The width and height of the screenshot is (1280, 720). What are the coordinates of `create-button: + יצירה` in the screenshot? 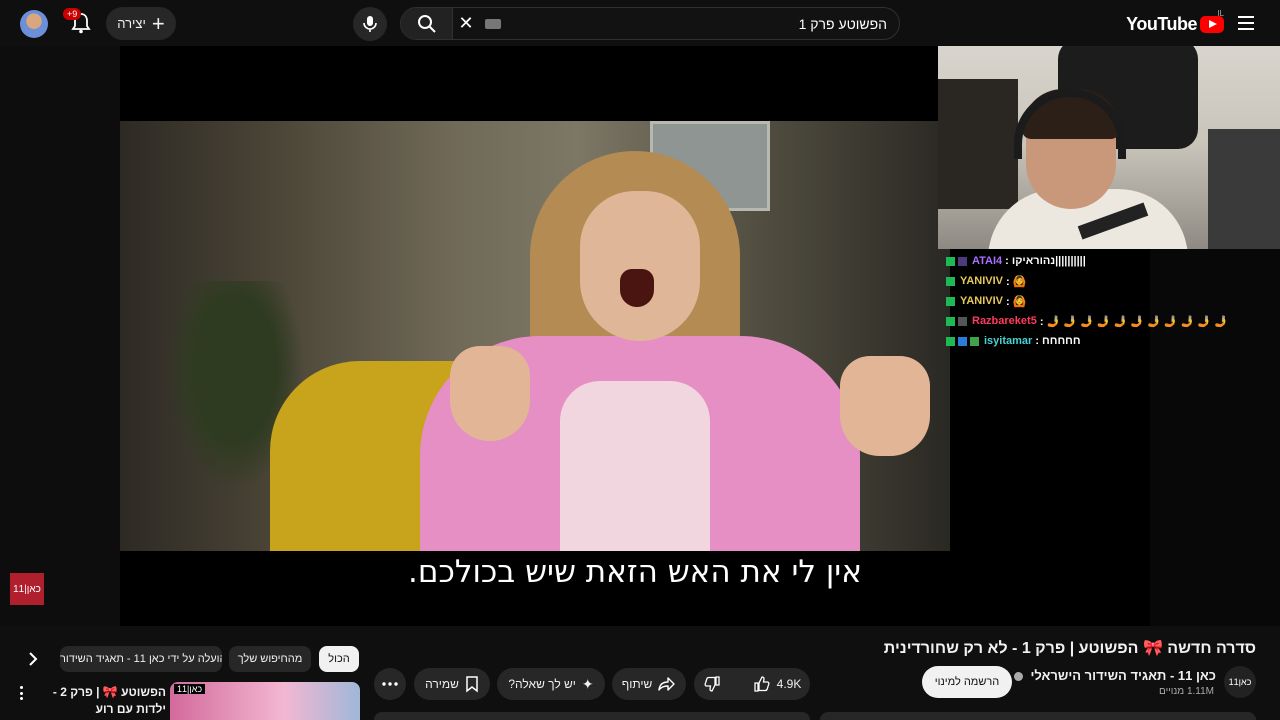 It's located at (141, 23).